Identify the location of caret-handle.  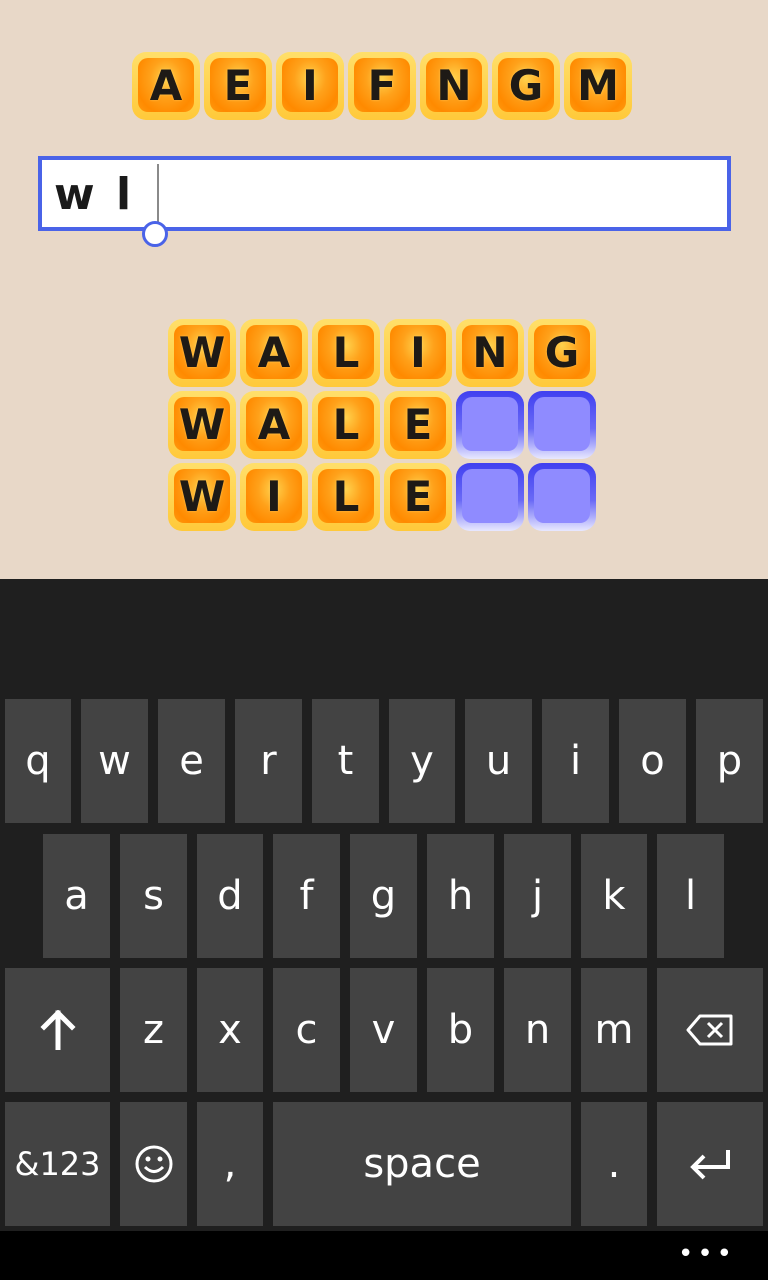
(155, 234).